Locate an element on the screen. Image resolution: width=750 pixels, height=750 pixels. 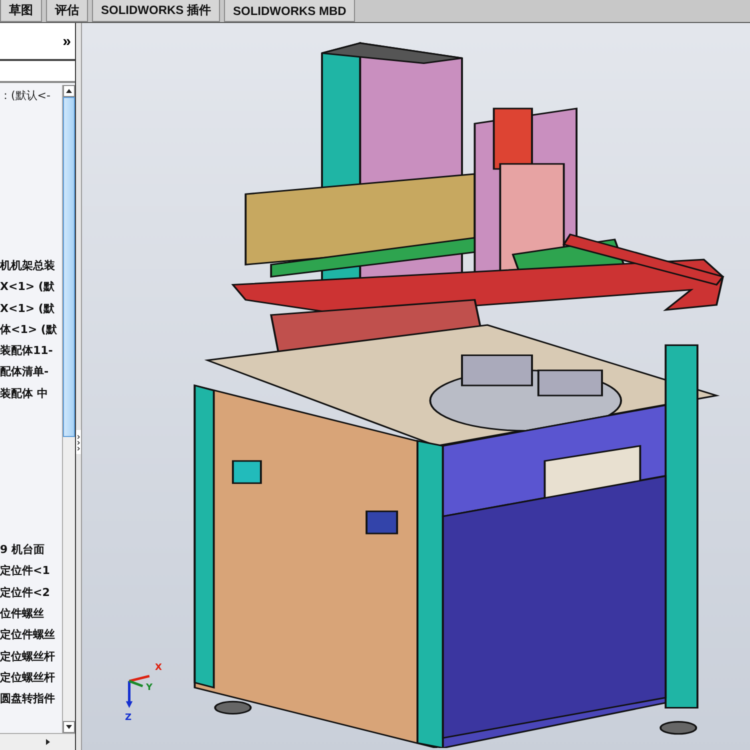
command-tab: 草图 is located at coordinates (21, 11).